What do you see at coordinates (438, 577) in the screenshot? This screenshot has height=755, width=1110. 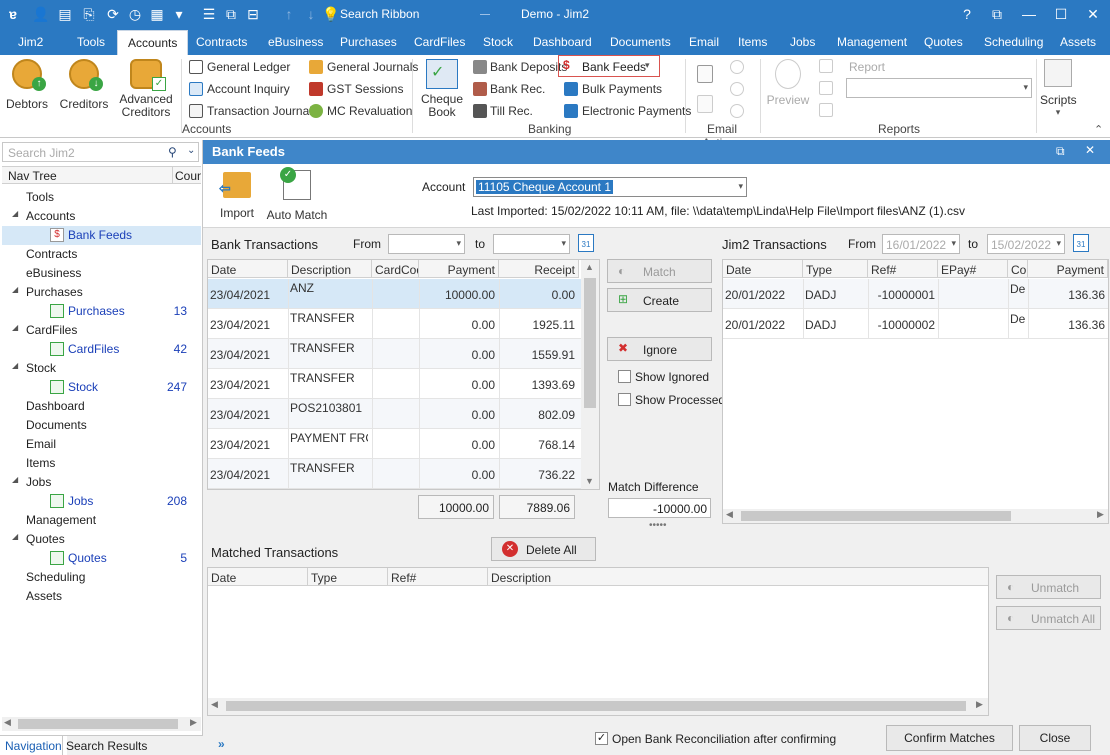 I see `matched-col-ref: Ref#` at bounding box center [438, 577].